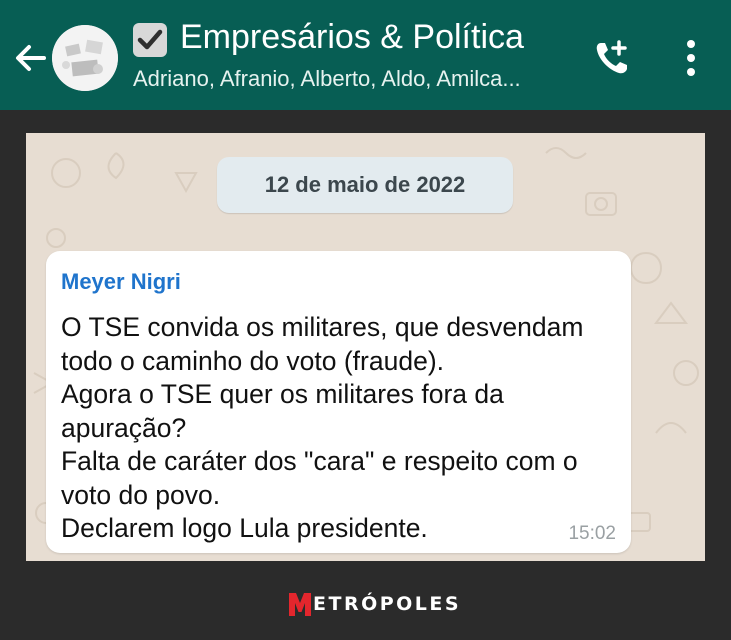 The height and width of the screenshot is (640, 731). Describe the element at coordinates (253, 360) in the screenshot. I see `message-line: todo o caminho do voto (fraude).` at that location.